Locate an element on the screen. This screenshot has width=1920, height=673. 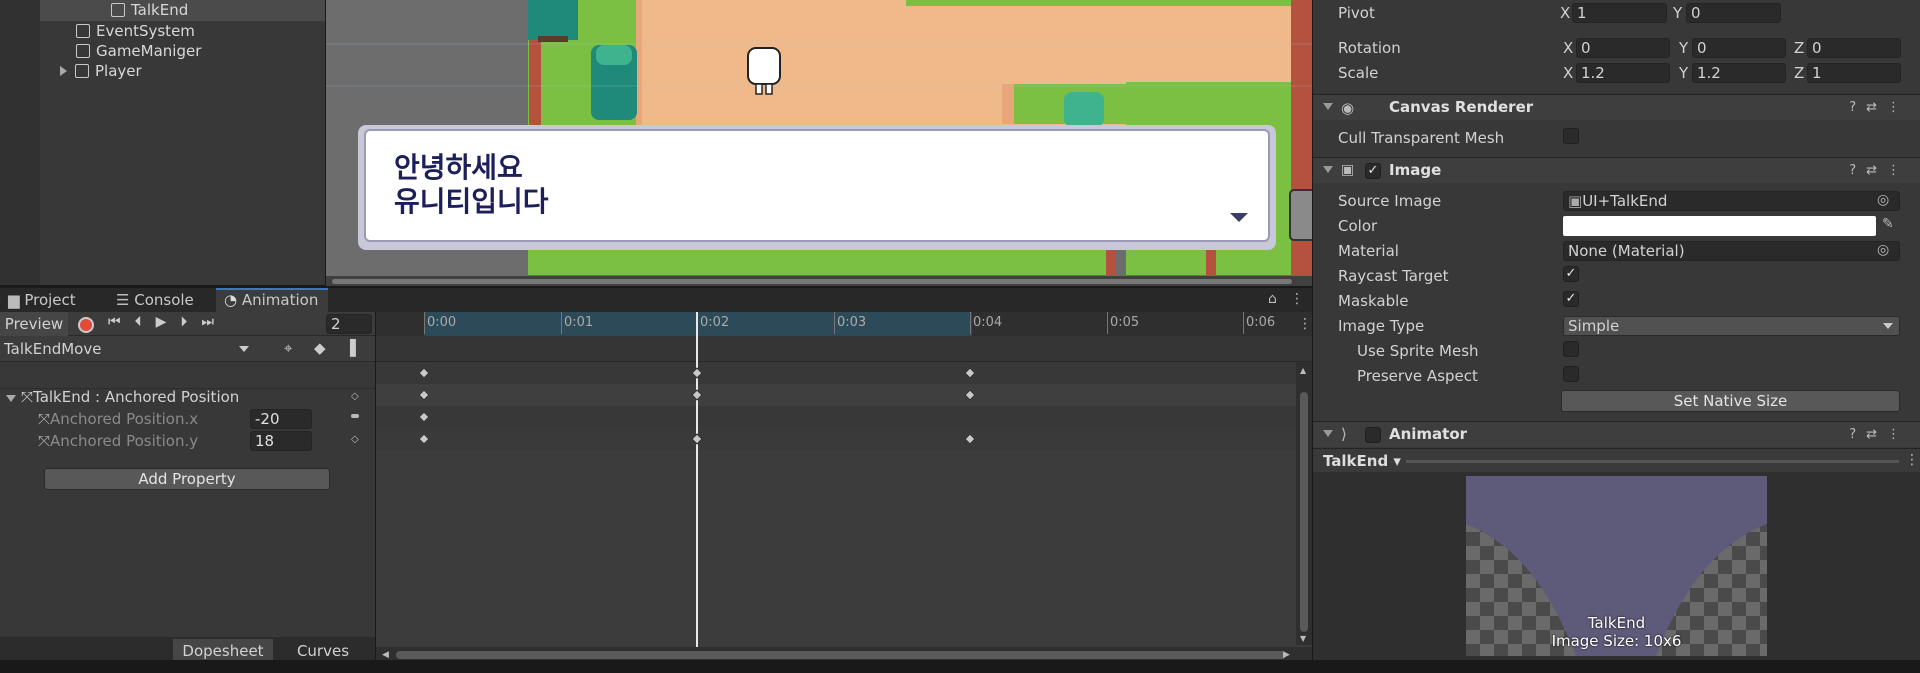
play-icon: ▶ is located at coordinates (168, 322).